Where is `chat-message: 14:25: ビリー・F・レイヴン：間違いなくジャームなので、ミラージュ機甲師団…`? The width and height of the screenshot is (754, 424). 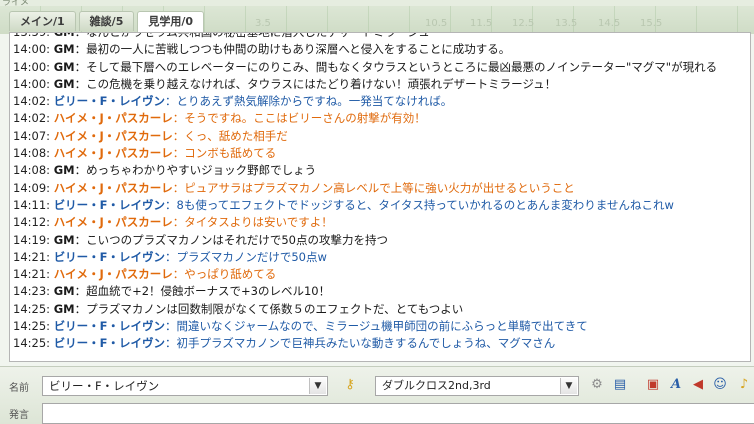
chat-message: 14:25: ビリー・F・レイヴン：間違いなくジャームなので、ミラージュ機甲師団… is located at coordinates (380, 326).